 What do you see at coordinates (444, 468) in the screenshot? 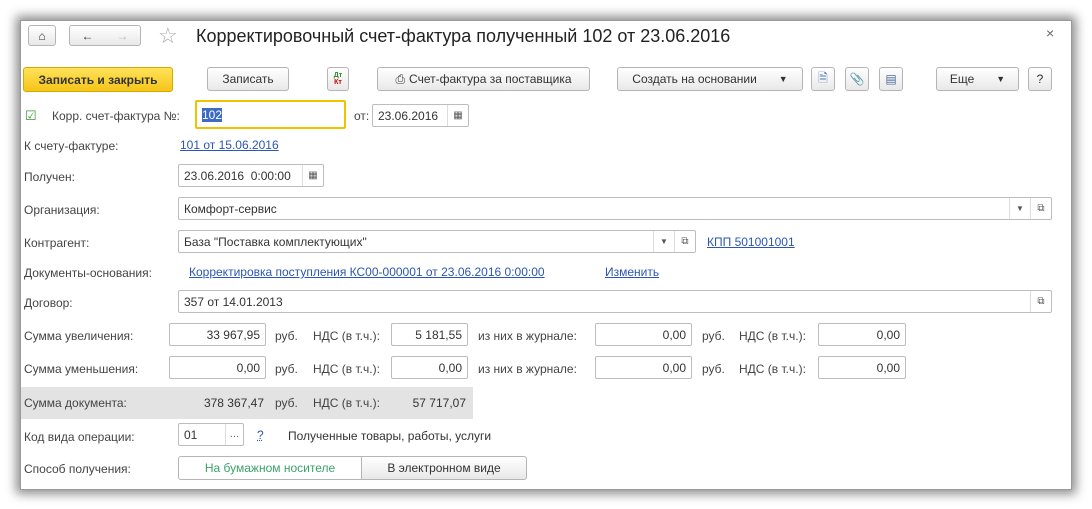
I see `method-electronic-toggle: В электронном виде` at bounding box center [444, 468].